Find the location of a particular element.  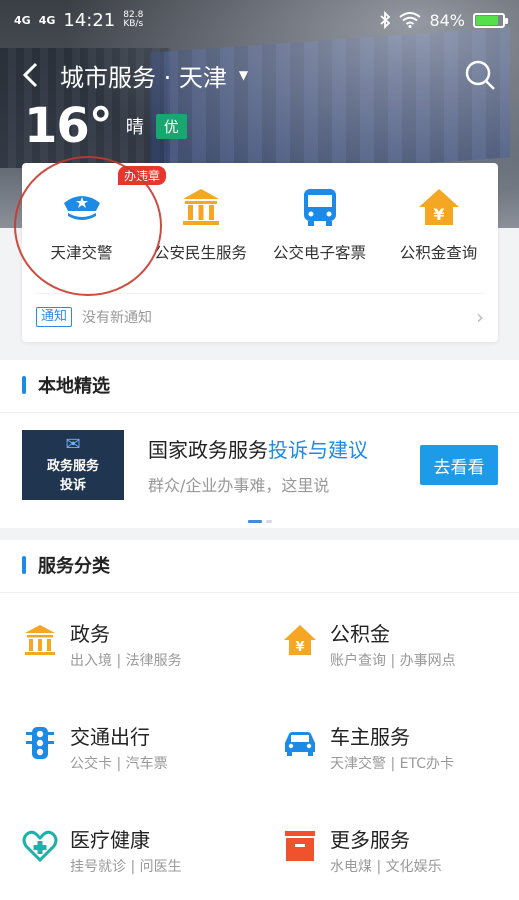

go-see-button: 去看看 is located at coordinates (459, 465).